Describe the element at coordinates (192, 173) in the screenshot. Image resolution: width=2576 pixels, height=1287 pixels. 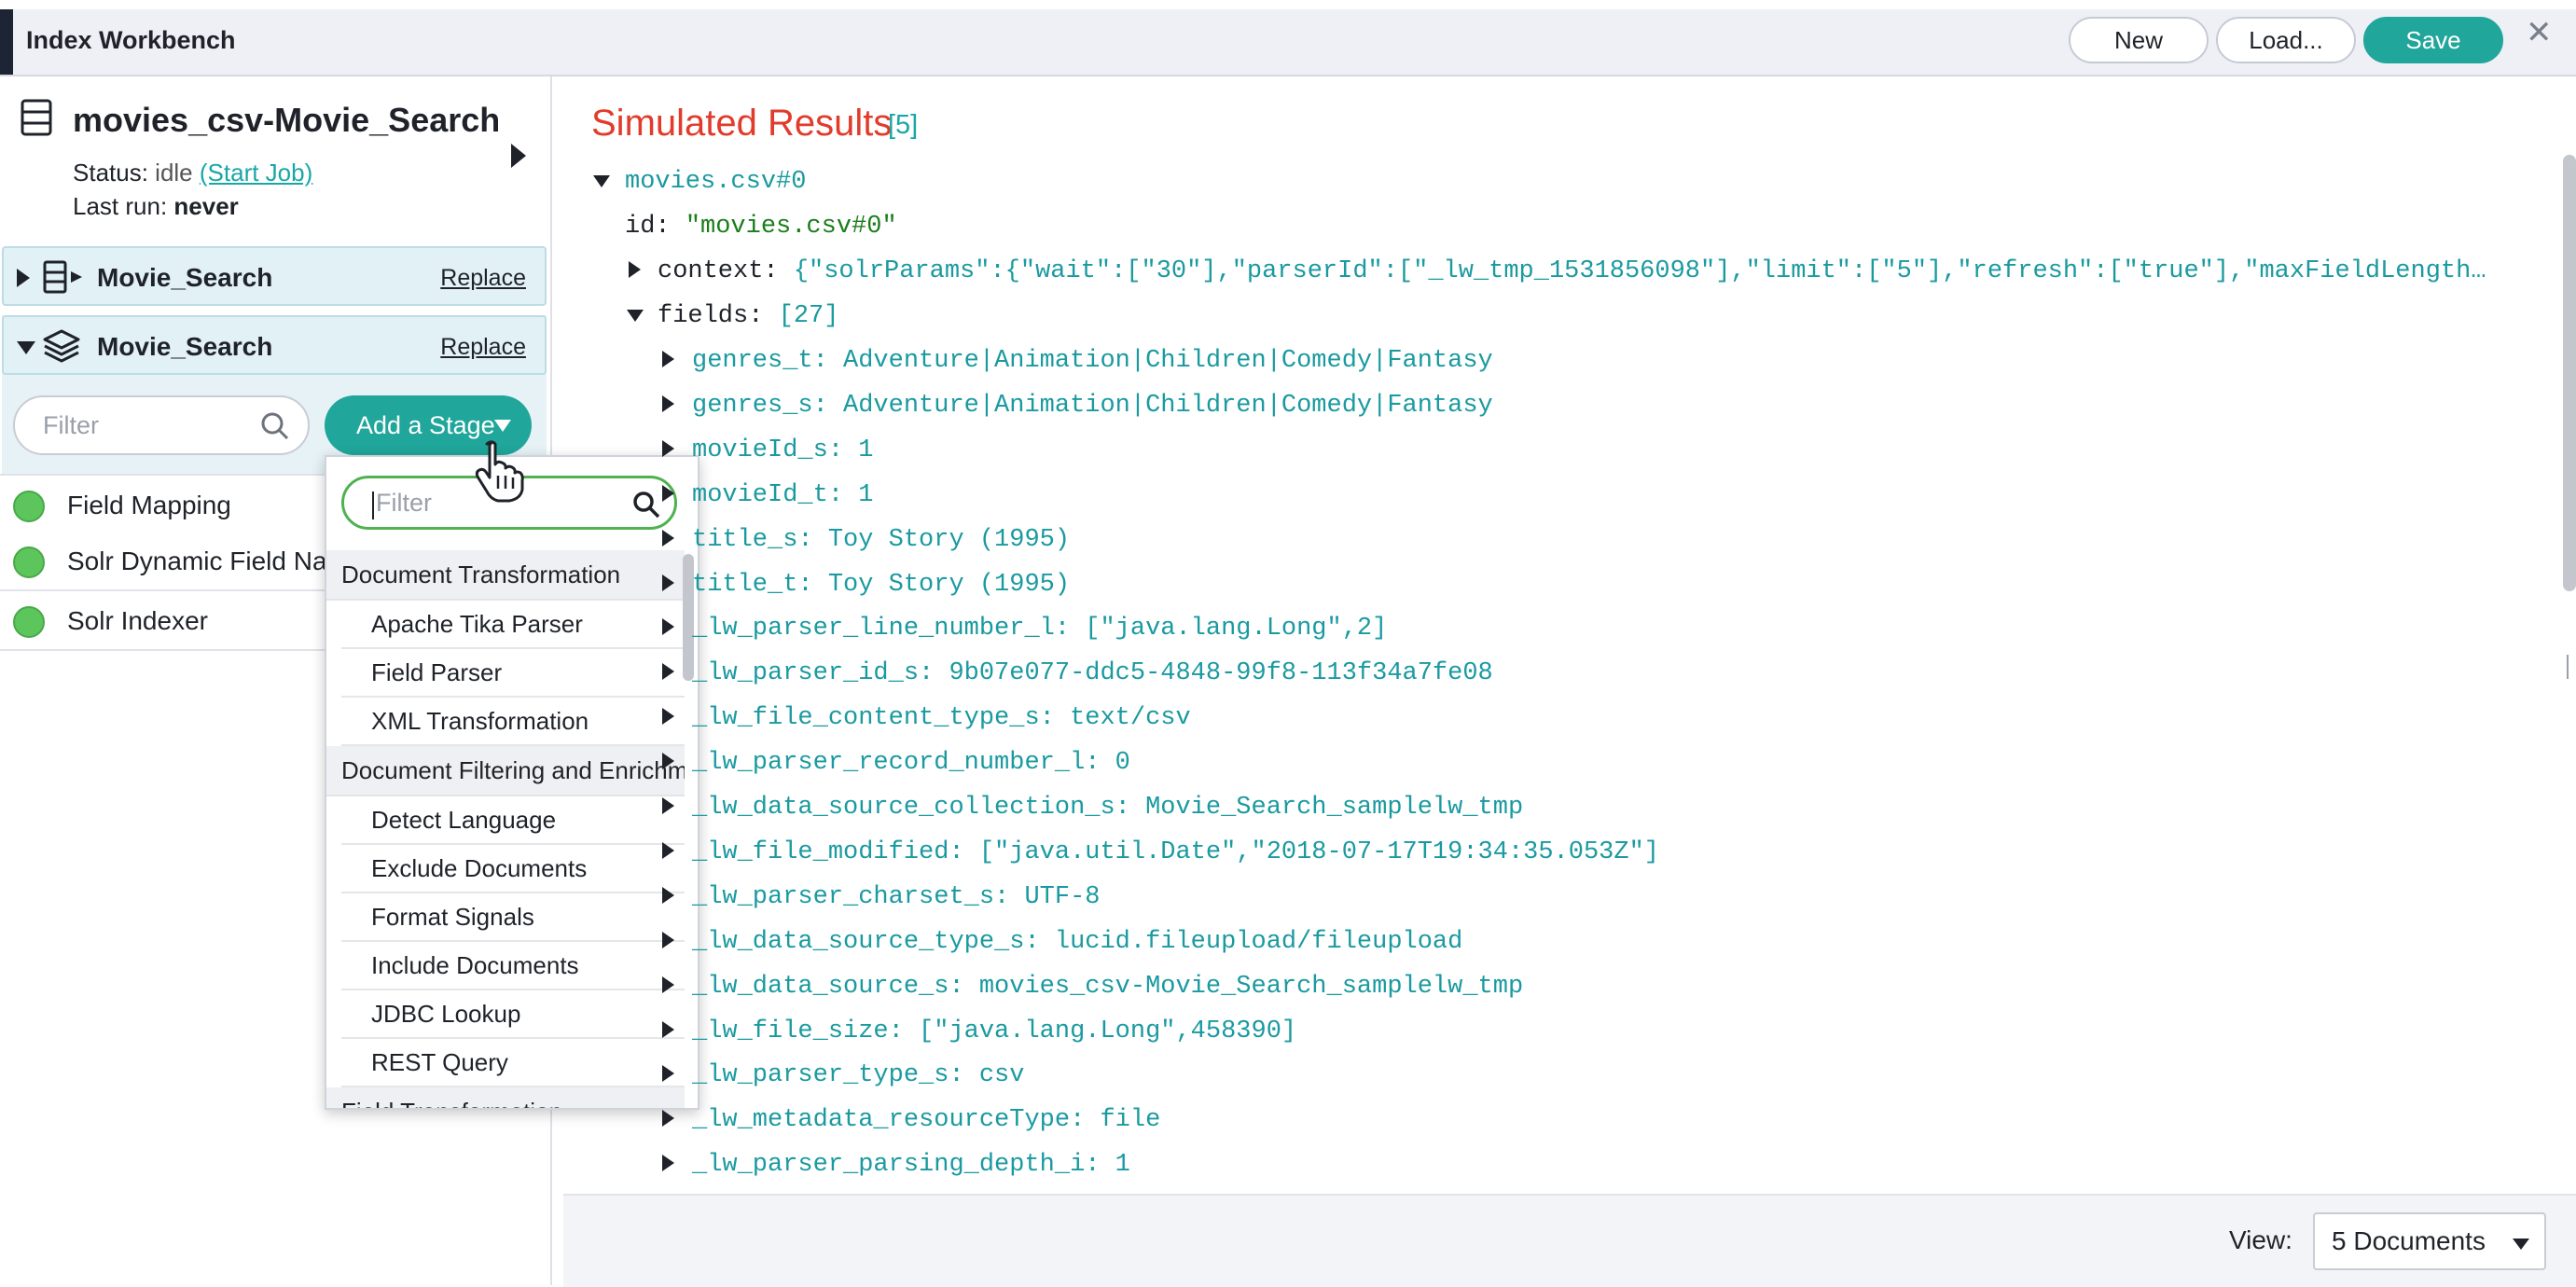
I see `job-status: Status: idle (Start Job)` at that location.